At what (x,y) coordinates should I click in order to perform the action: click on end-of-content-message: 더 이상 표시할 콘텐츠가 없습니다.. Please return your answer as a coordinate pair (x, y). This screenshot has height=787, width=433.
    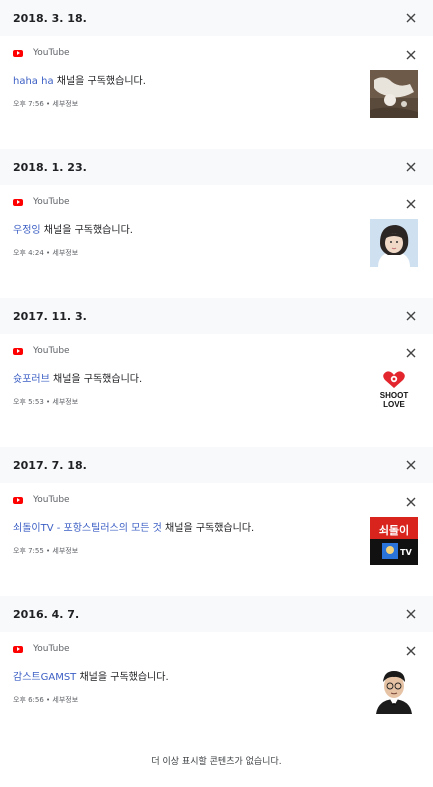
    Looking at the image, I should click on (216, 762).